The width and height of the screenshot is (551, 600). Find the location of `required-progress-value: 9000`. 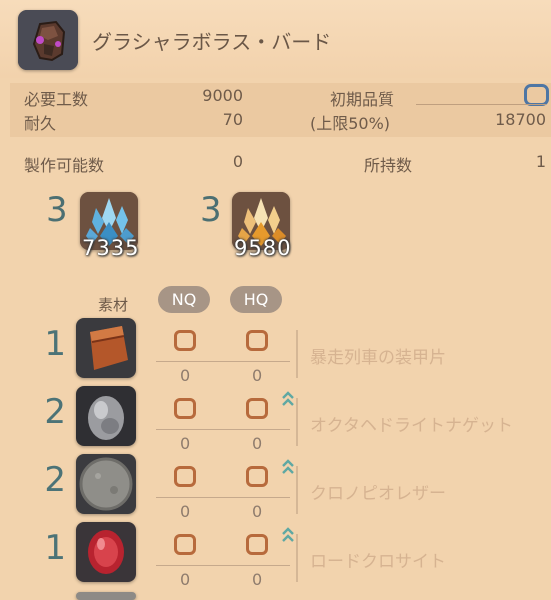

required-progress-value: 9000 is located at coordinates (222, 95).